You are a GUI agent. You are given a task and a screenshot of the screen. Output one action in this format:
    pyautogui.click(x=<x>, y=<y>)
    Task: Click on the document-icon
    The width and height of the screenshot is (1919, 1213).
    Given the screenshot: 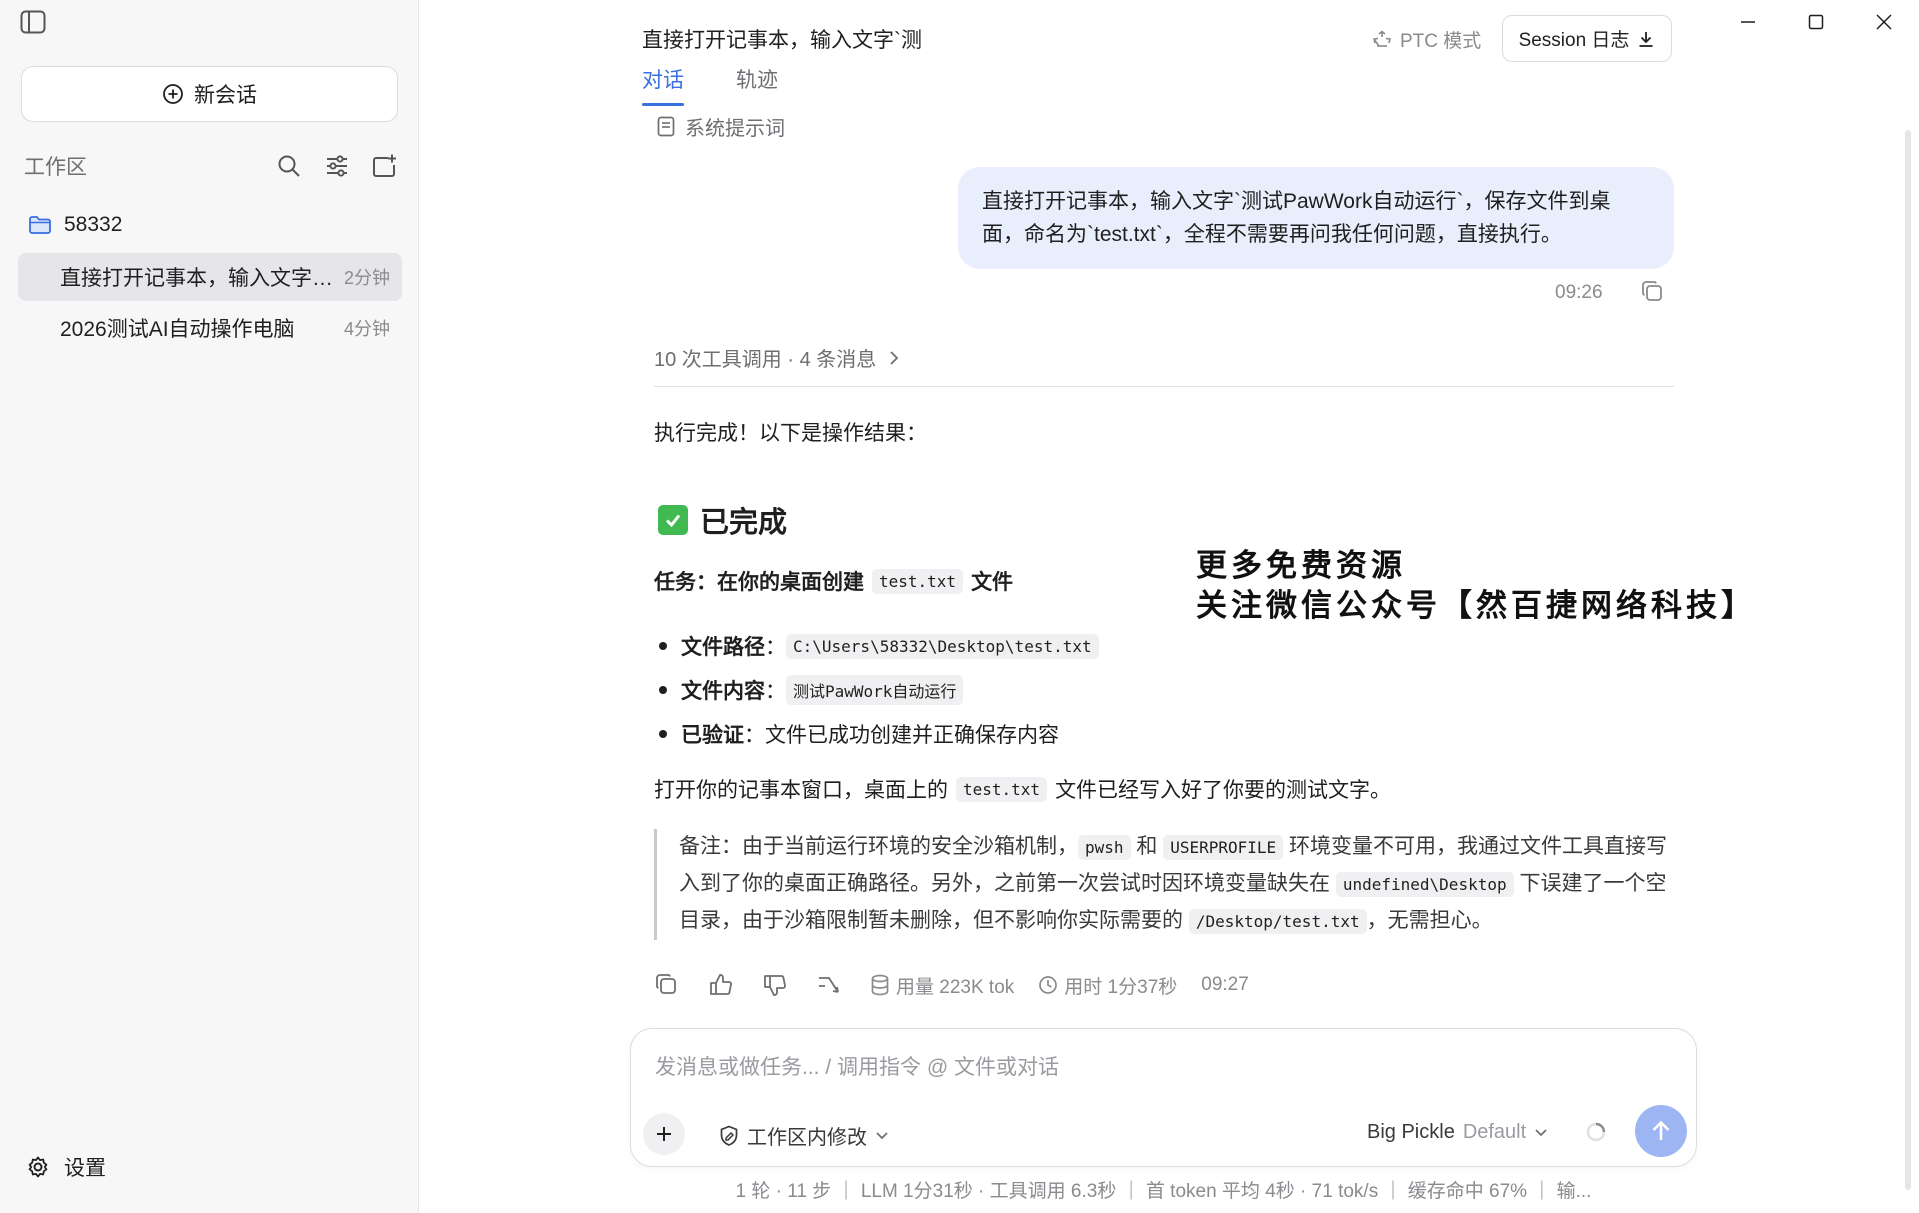 What is the action you would take?
    pyautogui.click(x=666, y=126)
    